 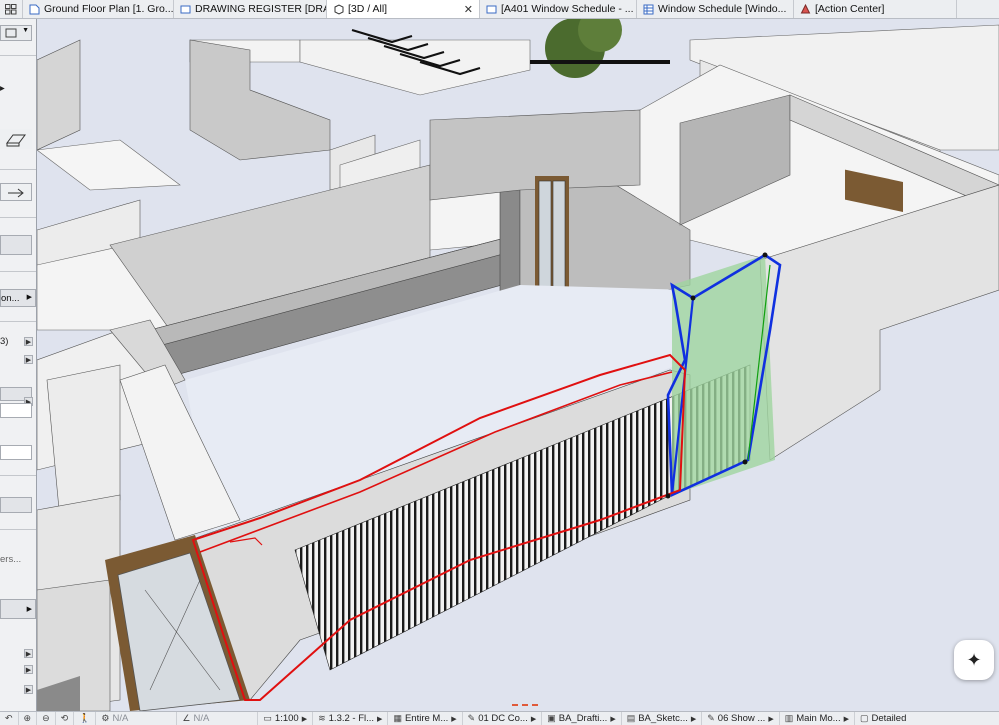 I want to click on 3d-view-icon, so click(x=338, y=9).